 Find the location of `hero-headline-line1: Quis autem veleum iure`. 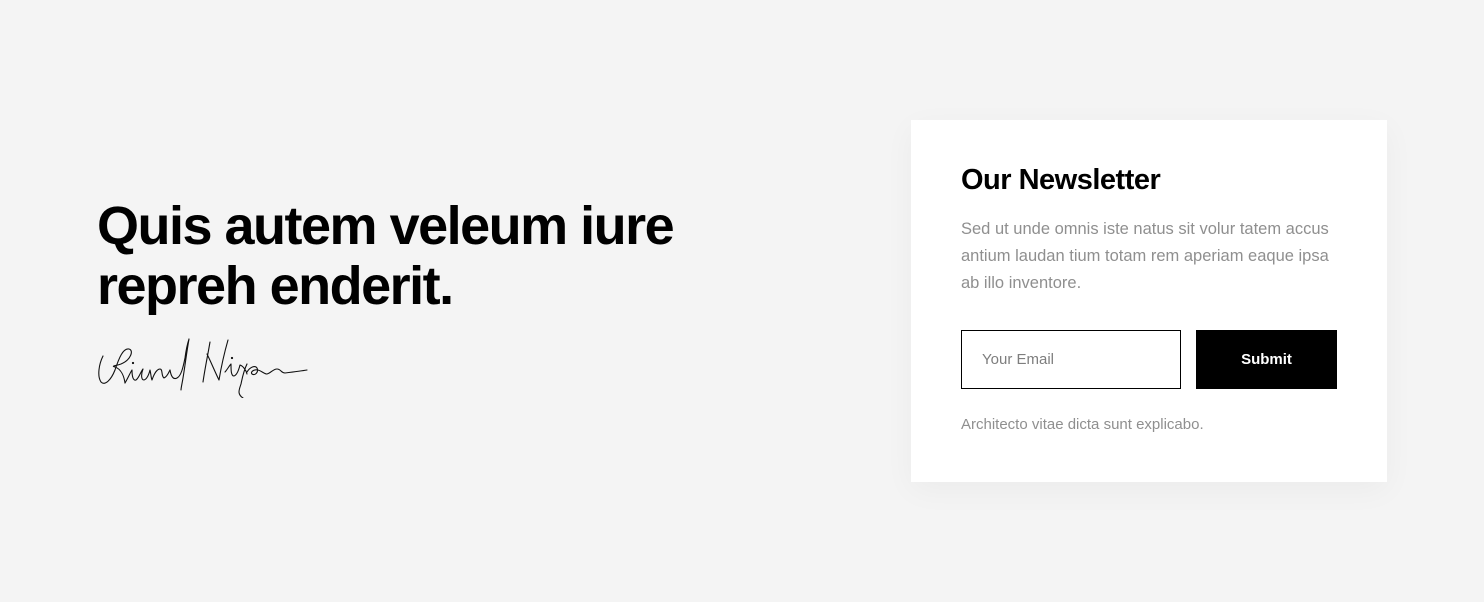

hero-headline-line1: Quis autem veleum iure is located at coordinates (386, 226).